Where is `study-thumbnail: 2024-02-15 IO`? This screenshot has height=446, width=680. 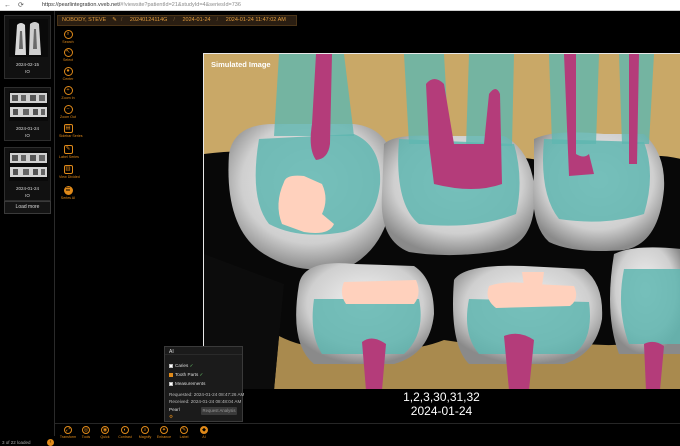 study-thumbnail: 2024-02-15 IO is located at coordinates (27, 47).